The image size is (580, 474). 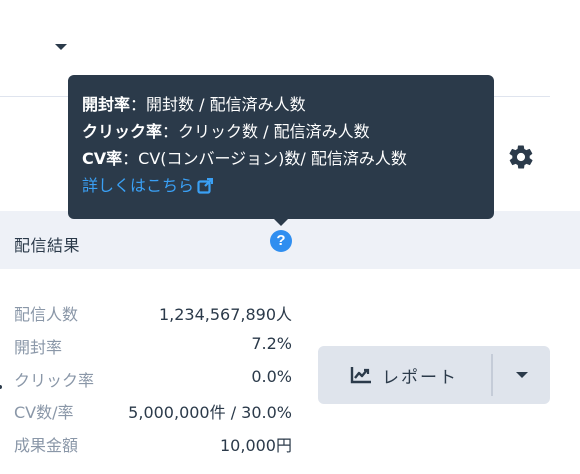 I want to click on stat-label-ctr: クリック率, so click(x=54, y=380).